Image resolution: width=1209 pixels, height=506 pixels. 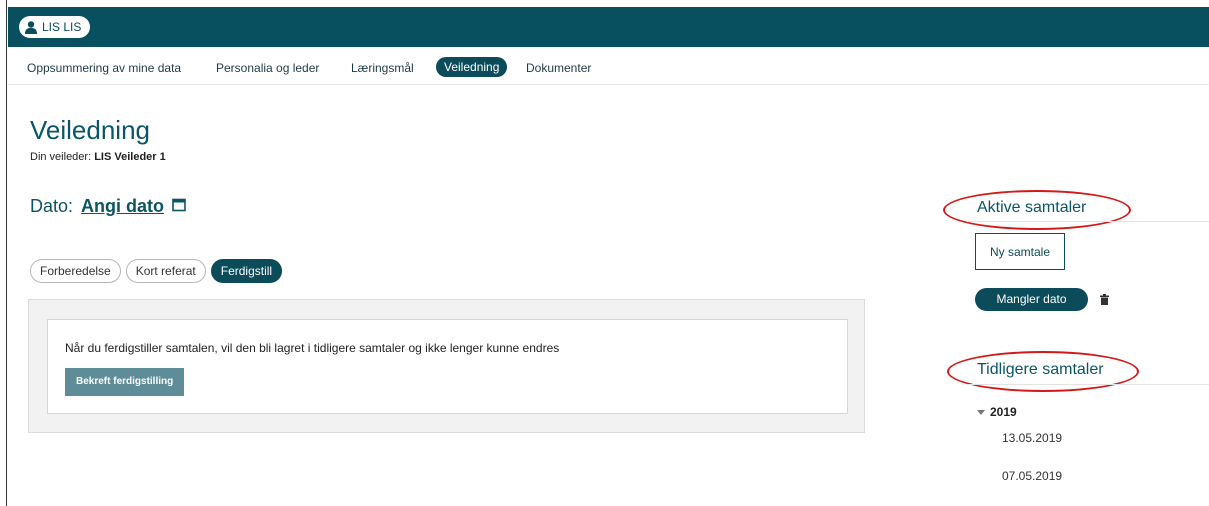 What do you see at coordinates (1031, 299) in the screenshot?
I see `active-conversation-item: Mangler dato` at bounding box center [1031, 299].